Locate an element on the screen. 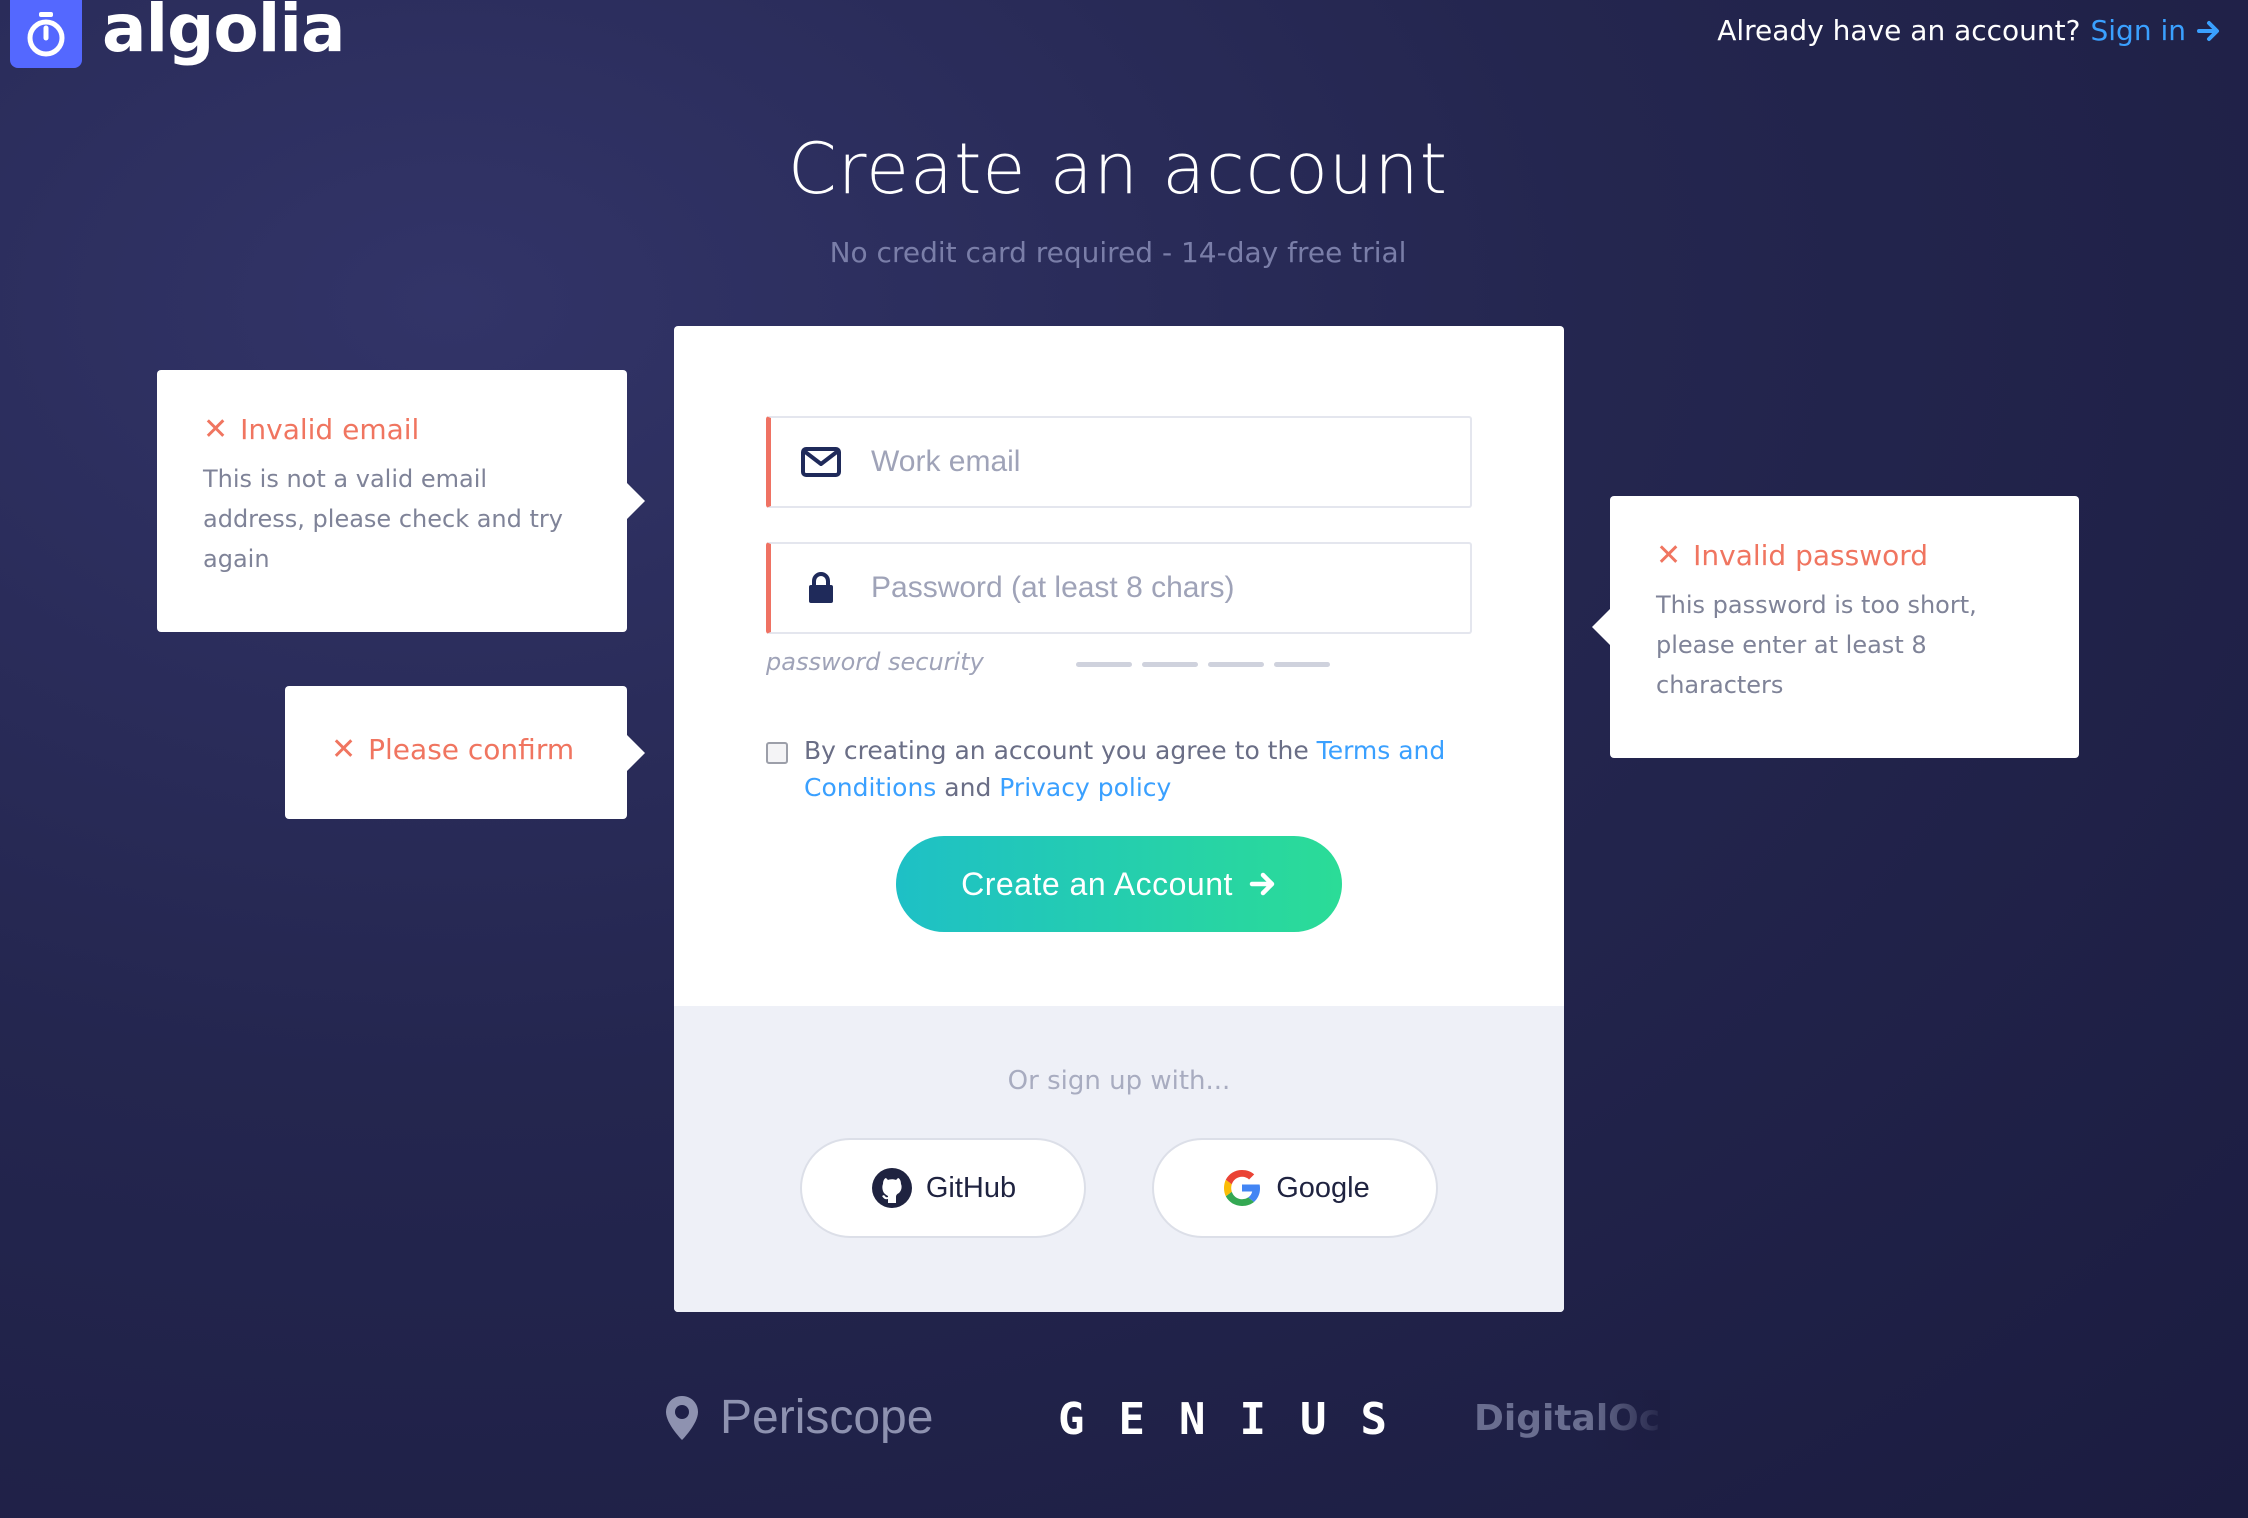 The width and height of the screenshot is (2248, 1518). algolia-logo-mark is located at coordinates (46, 34).